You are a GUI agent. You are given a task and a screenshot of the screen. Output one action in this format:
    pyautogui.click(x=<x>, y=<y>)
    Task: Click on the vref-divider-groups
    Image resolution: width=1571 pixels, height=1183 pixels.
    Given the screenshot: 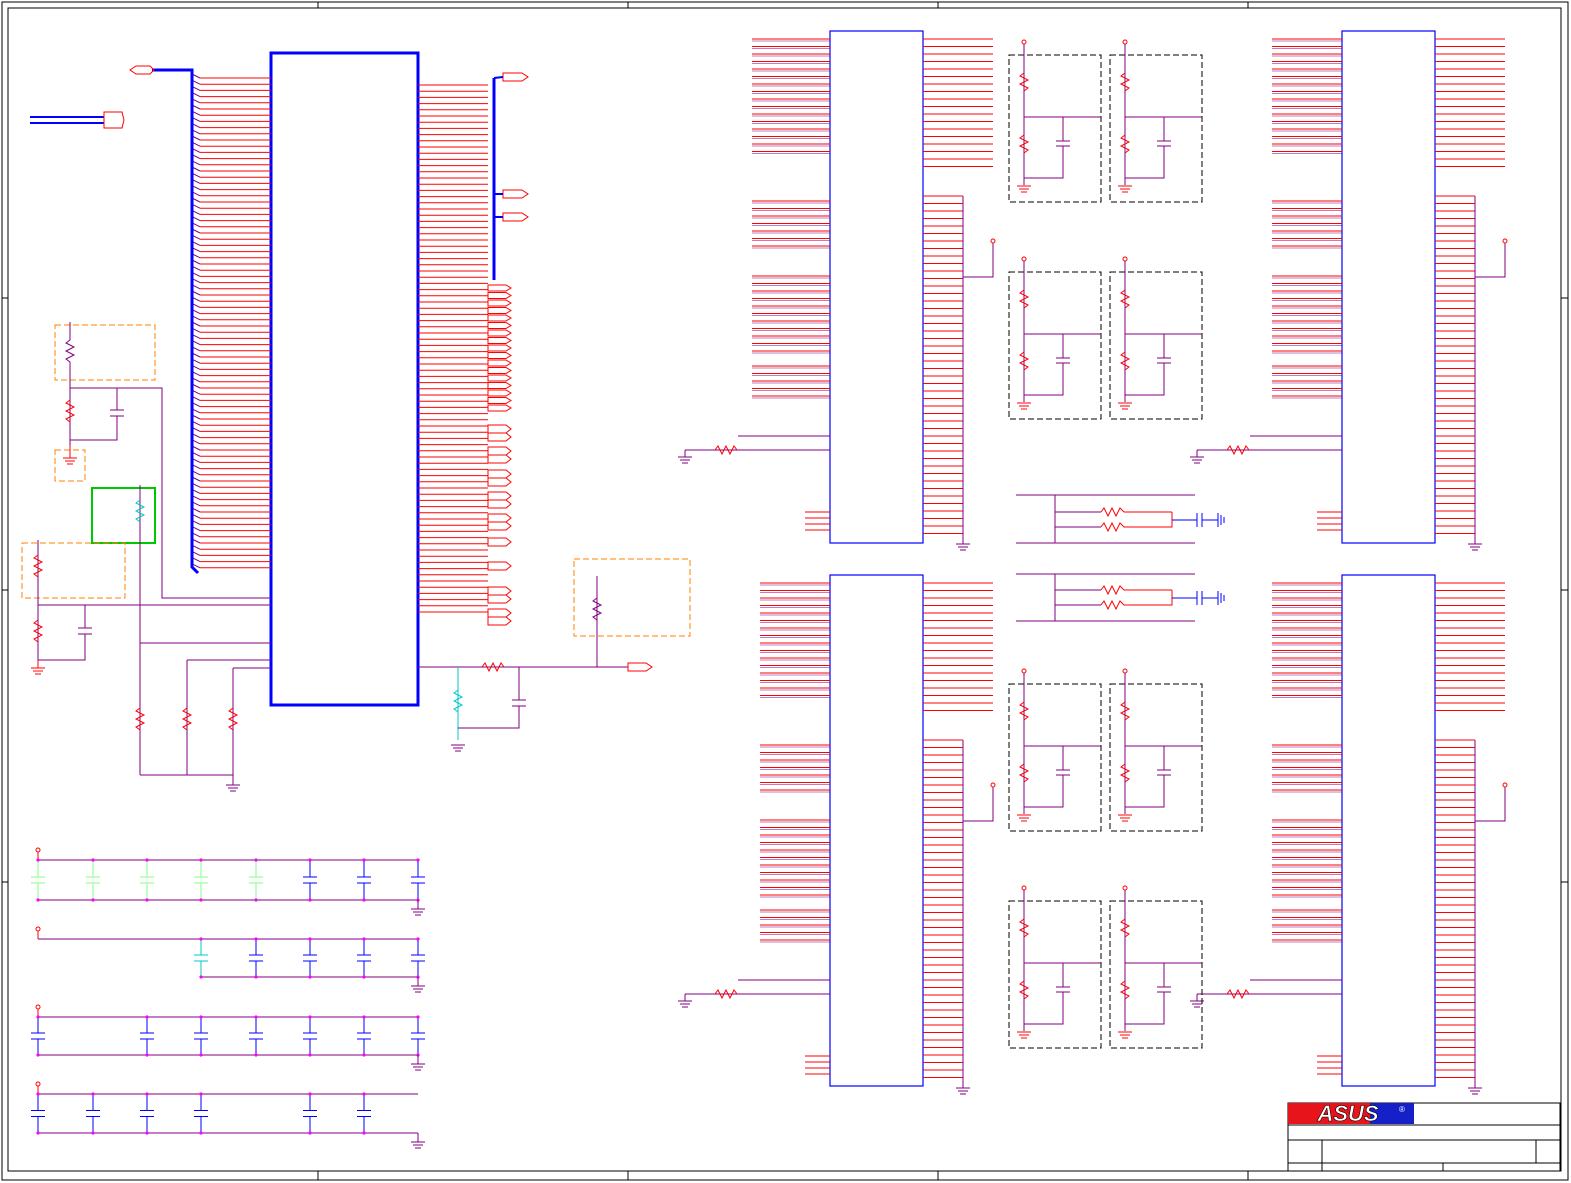 What is the action you would take?
    pyautogui.click(x=1105, y=544)
    